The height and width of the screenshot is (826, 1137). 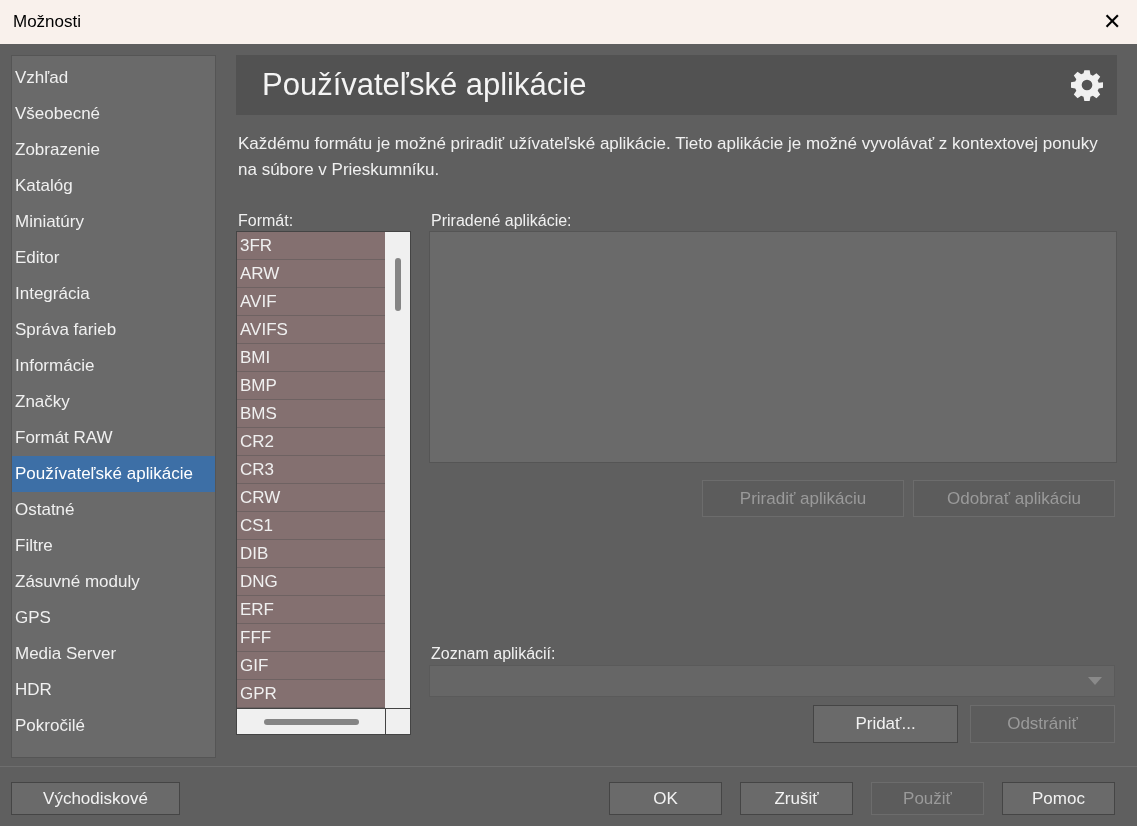 What do you see at coordinates (113, 258) in the screenshot?
I see `sidebar-item: Editor` at bounding box center [113, 258].